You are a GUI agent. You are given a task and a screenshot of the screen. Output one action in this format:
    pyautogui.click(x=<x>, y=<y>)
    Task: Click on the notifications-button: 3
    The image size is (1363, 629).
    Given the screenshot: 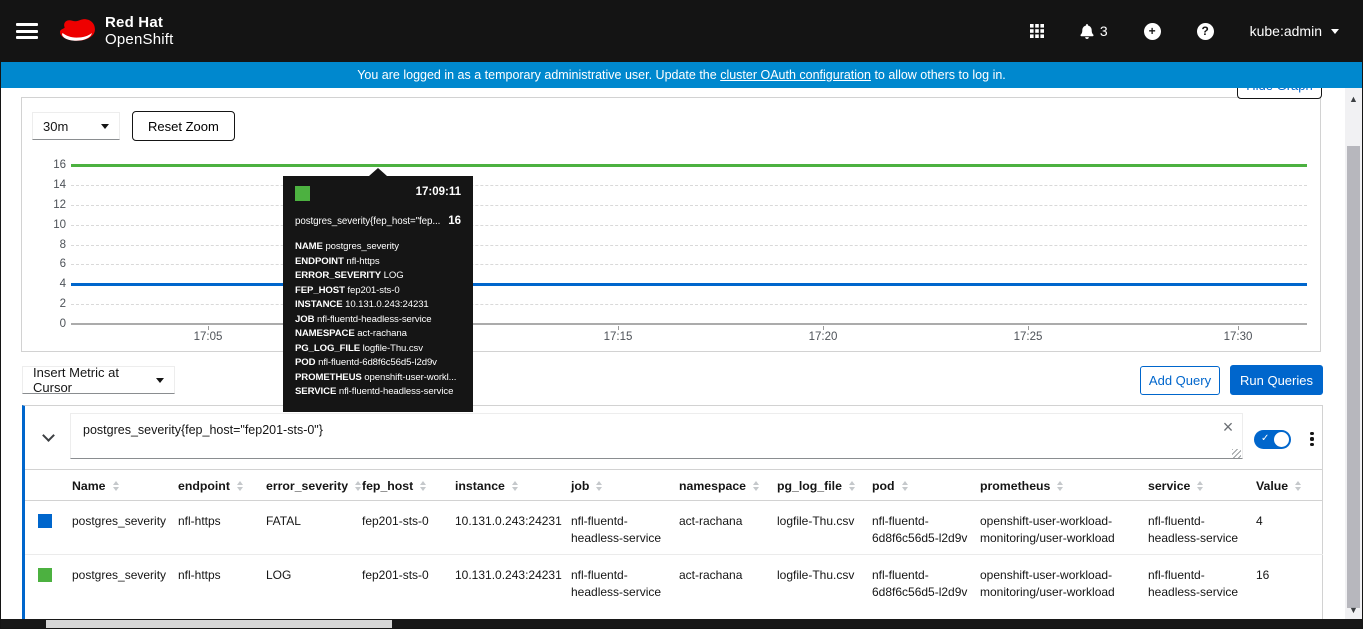 What is the action you would take?
    pyautogui.click(x=1094, y=31)
    